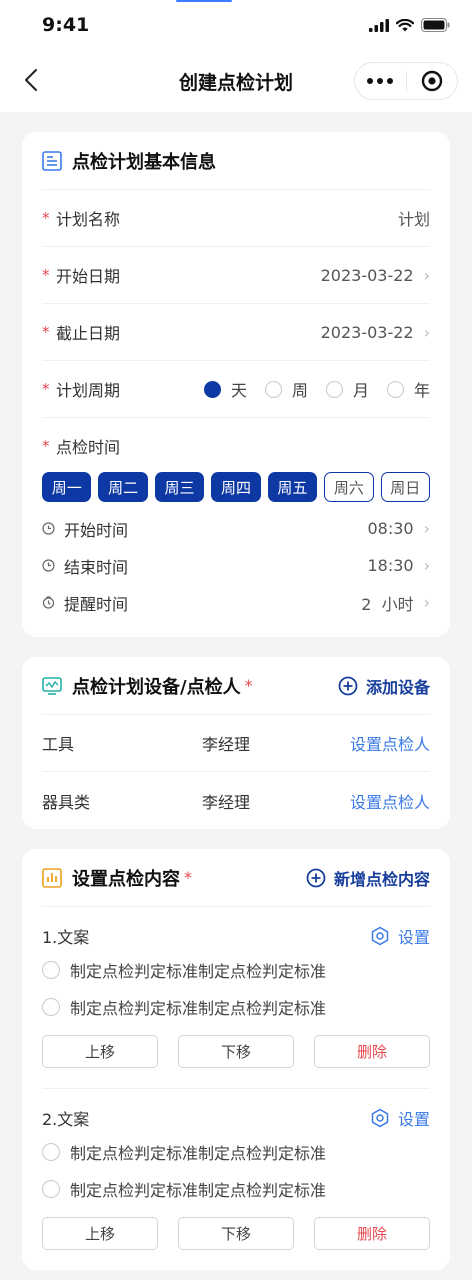 The image size is (472, 1280). I want to click on day-mon: 周一, so click(67, 487).